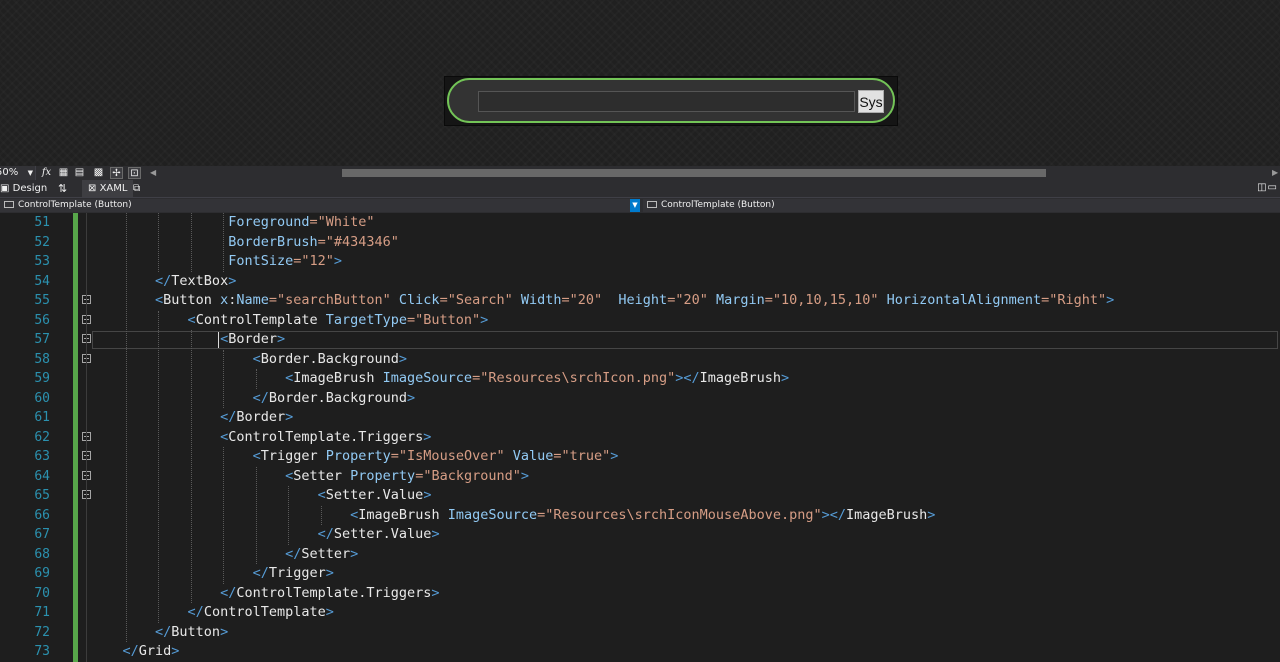 The height and width of the screenshot is (662, 1280). Describe the element at coordinates (718, 205) in the screenshot. I see `member-dropdown-label: ControlTemplate (Button)` at that location.